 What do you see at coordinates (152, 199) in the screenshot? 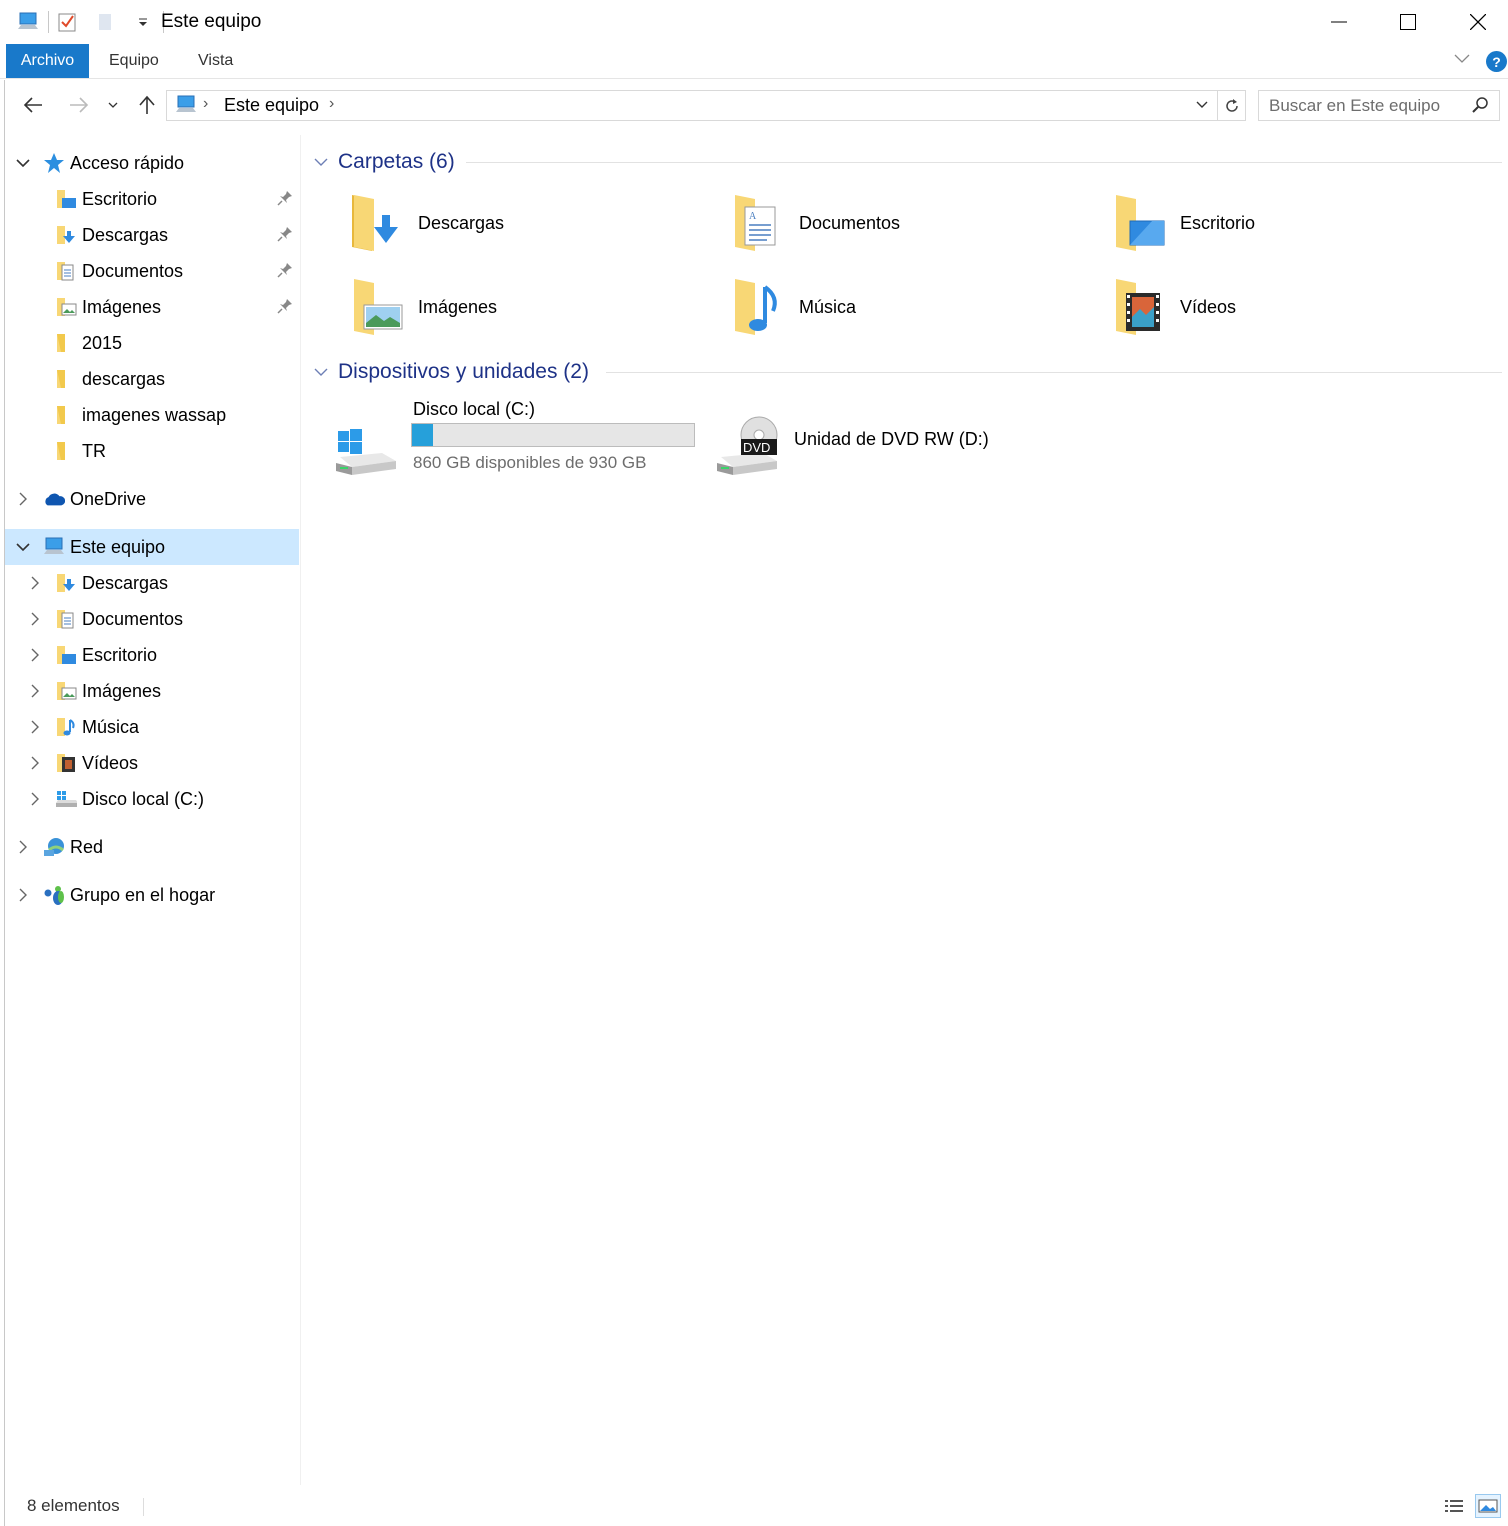
I see `sidebar-item-escritorio: Escritorio` at bounding box center [152, 199].